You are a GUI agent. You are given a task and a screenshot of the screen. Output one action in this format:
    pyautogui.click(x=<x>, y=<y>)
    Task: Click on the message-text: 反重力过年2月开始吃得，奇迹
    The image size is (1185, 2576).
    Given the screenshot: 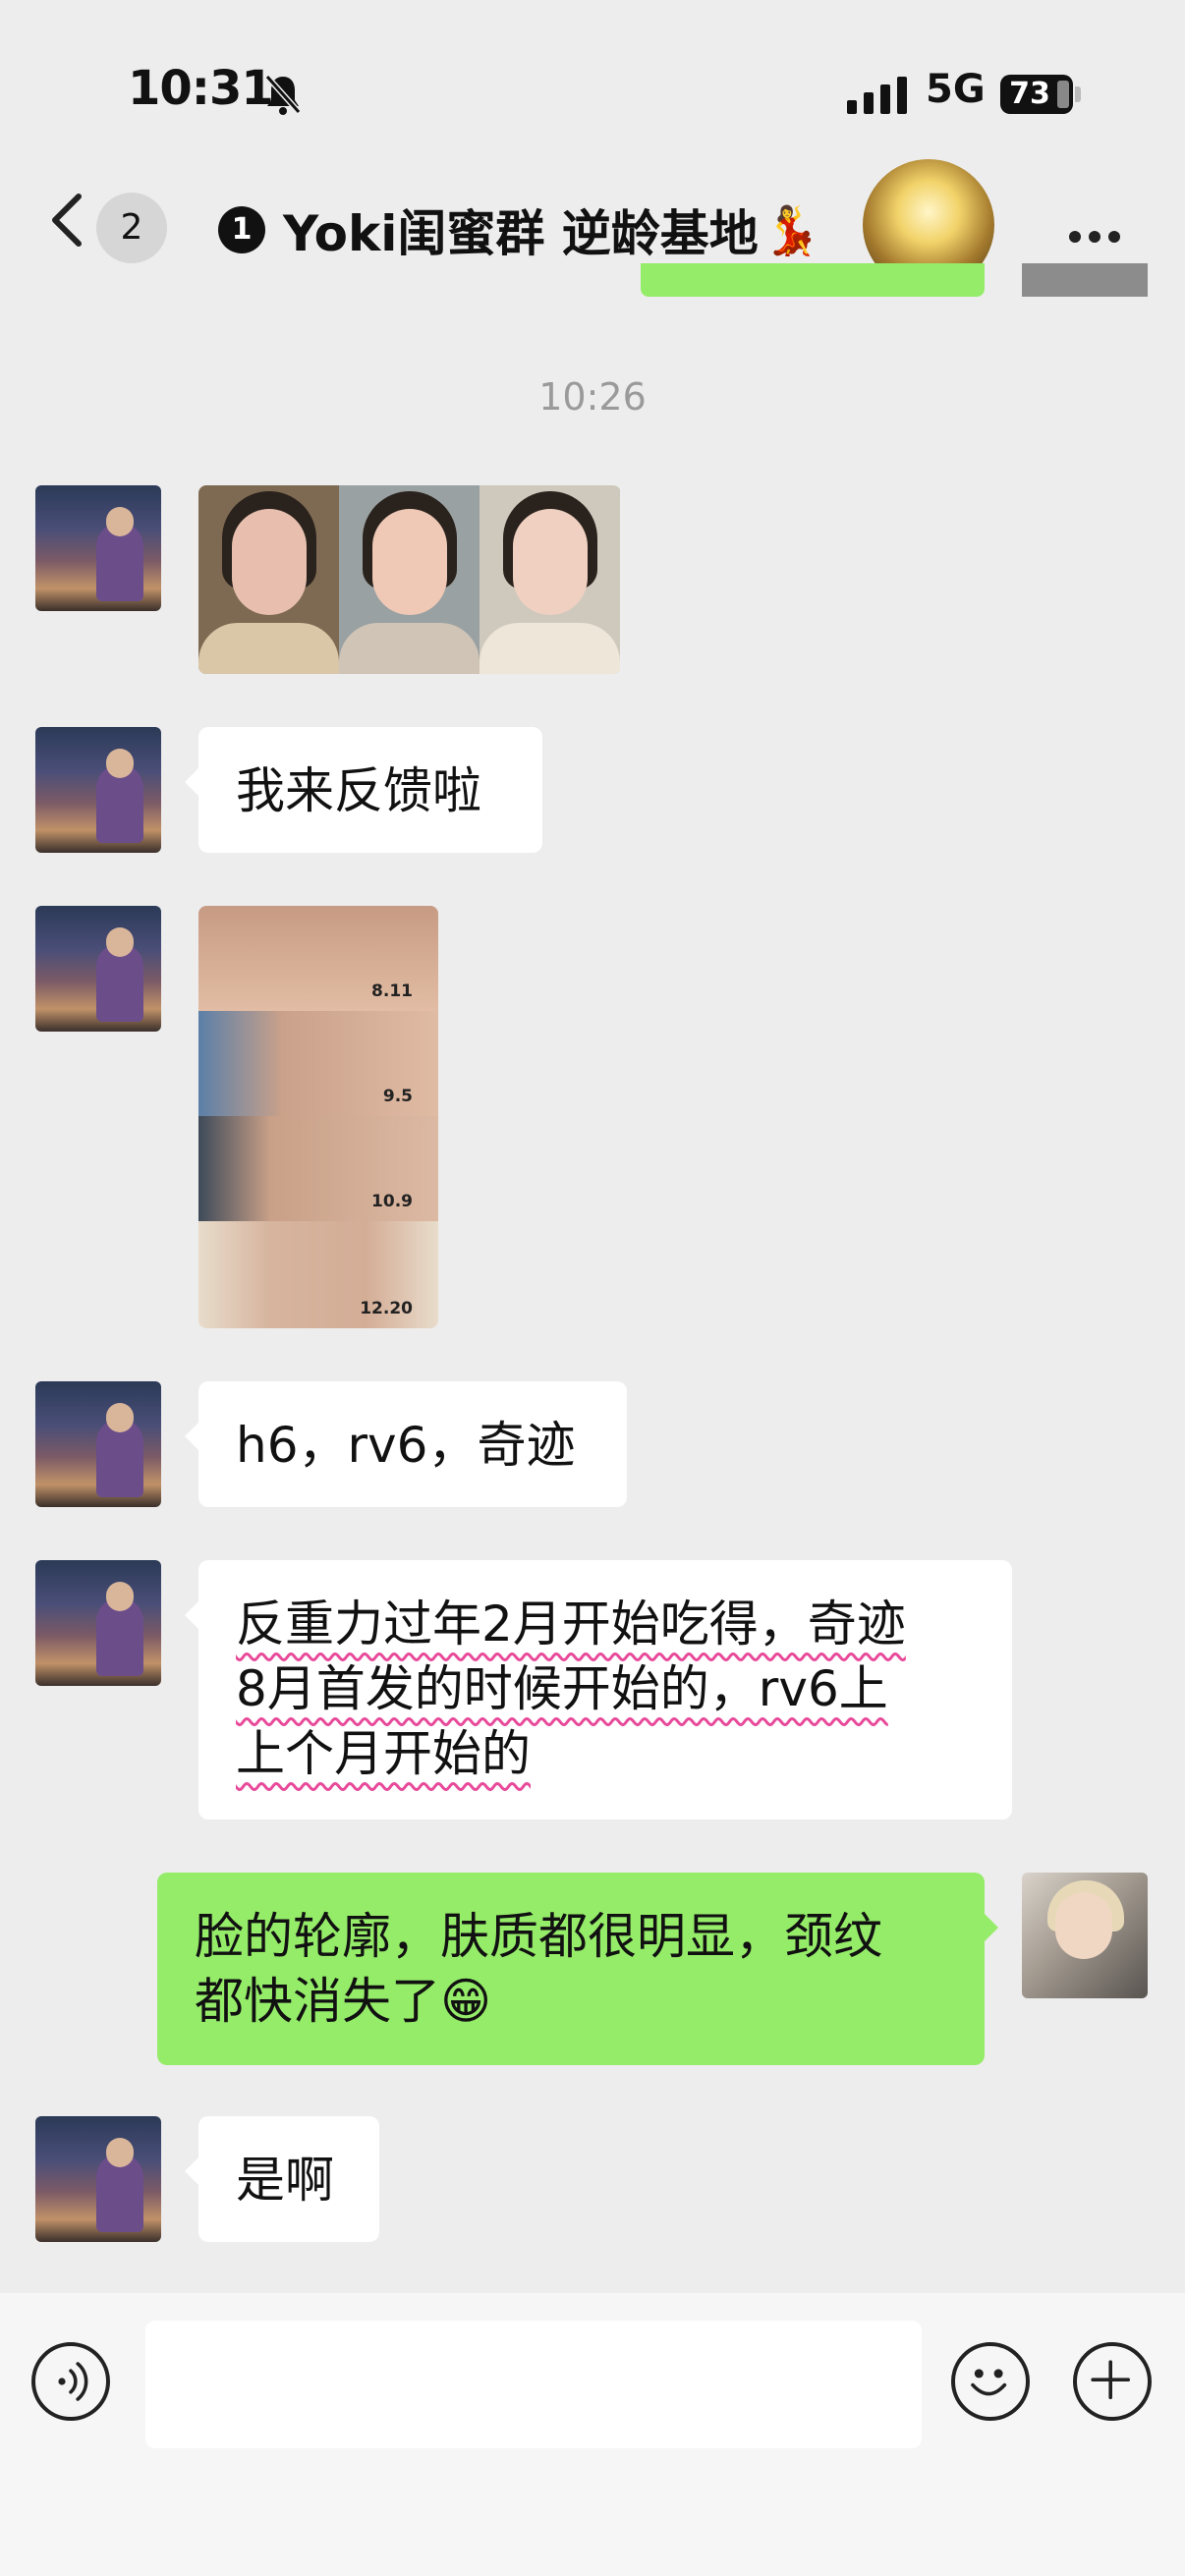 What is the action you would take?
    pyautogui.click(x=571, y=1624)
    